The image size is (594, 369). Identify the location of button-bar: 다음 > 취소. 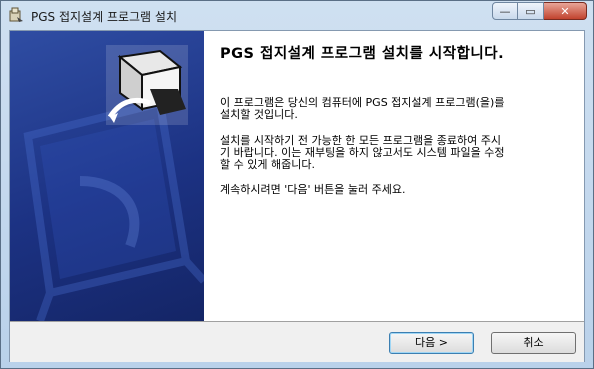
(297, 341).